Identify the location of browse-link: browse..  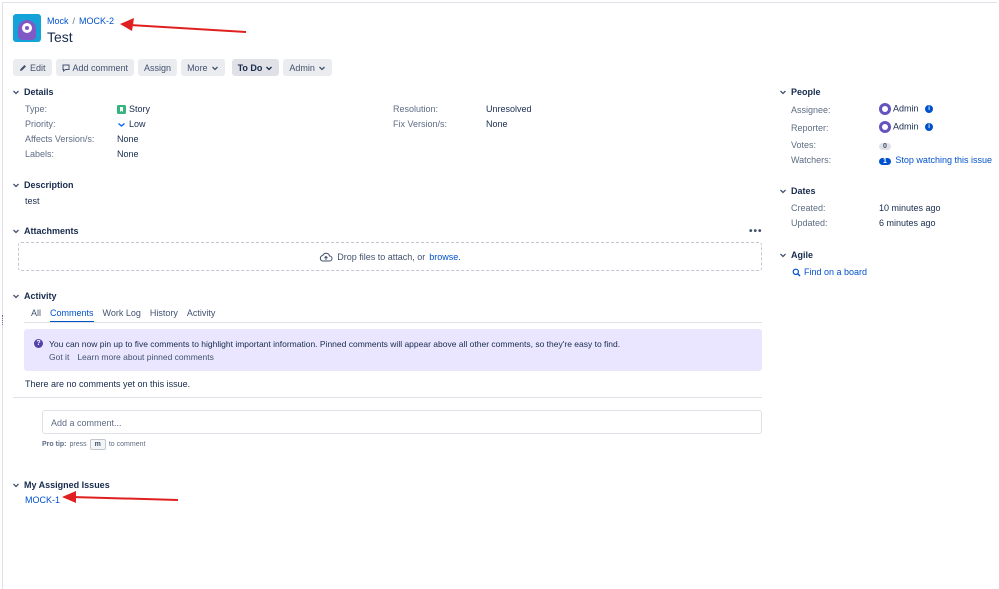
(445, 257).